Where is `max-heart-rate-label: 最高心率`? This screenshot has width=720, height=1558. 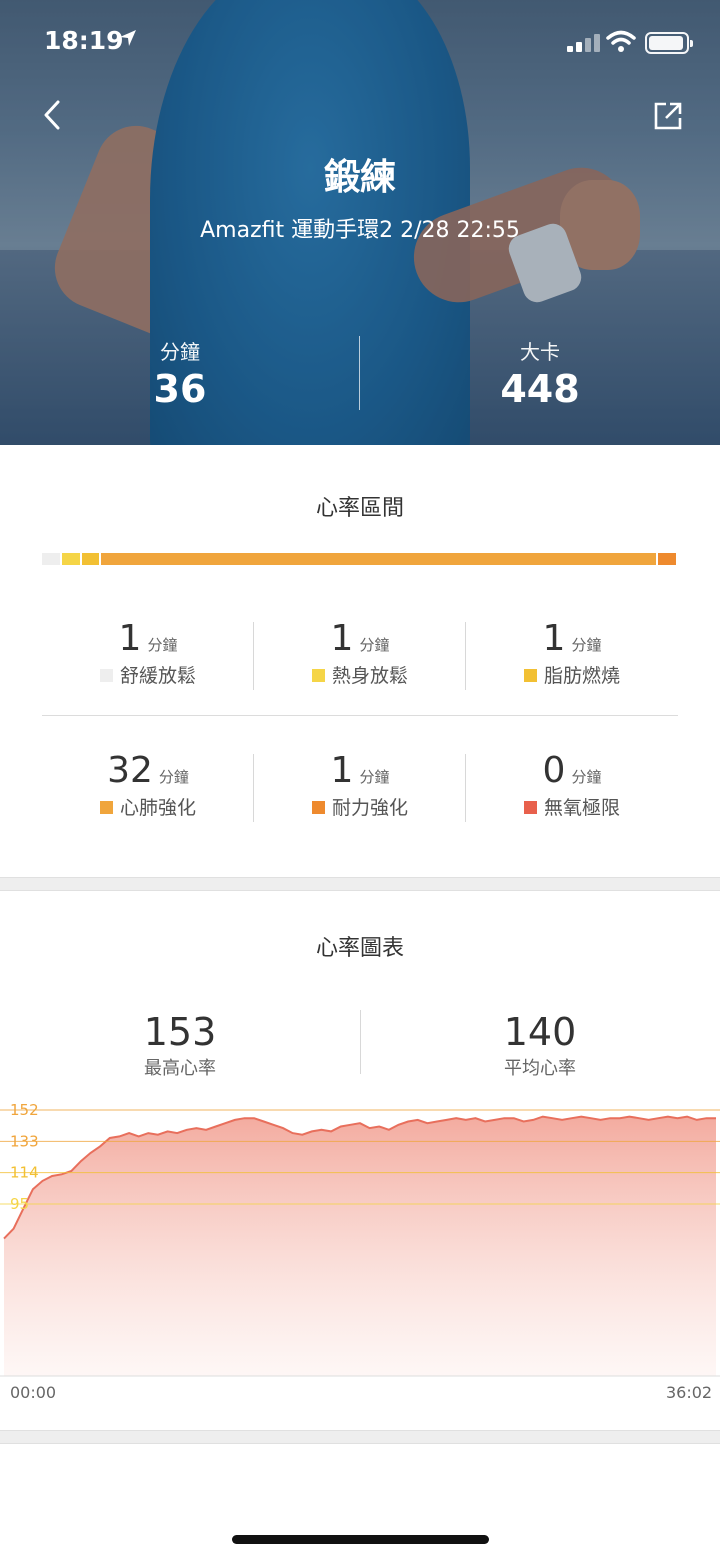
max-heart-rate-label: 最高心率 is located at coordinates (180, 1068).